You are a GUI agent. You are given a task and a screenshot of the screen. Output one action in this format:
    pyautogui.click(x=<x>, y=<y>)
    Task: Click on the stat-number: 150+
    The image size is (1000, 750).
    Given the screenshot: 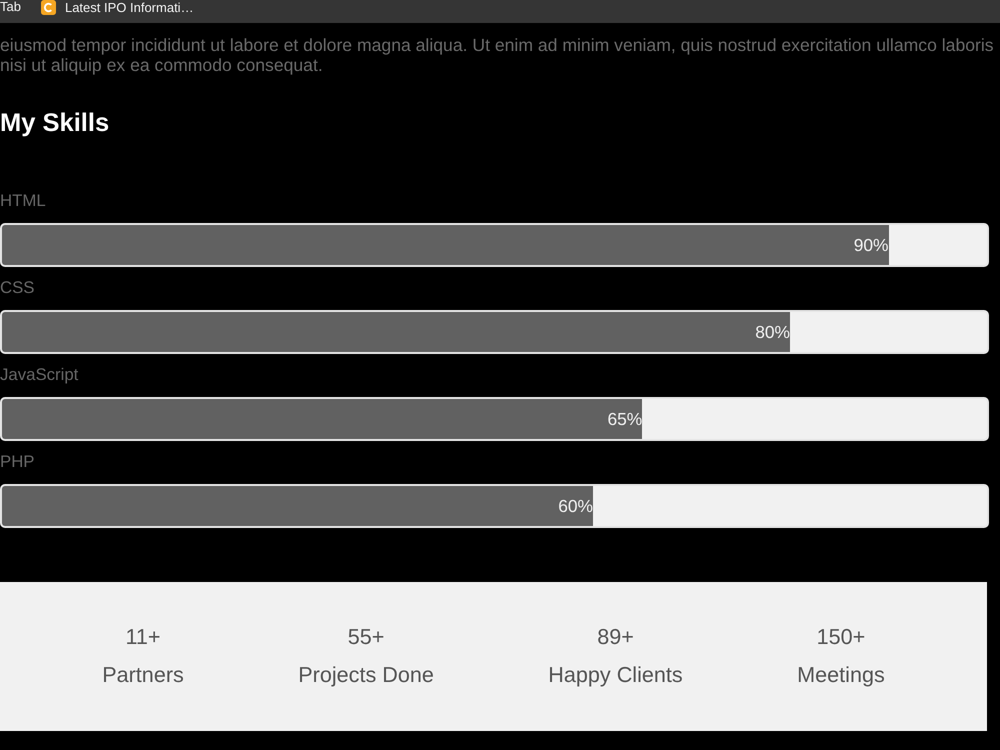 What is the action you would take?
    pyautogui.click(x=841, y=637)
    